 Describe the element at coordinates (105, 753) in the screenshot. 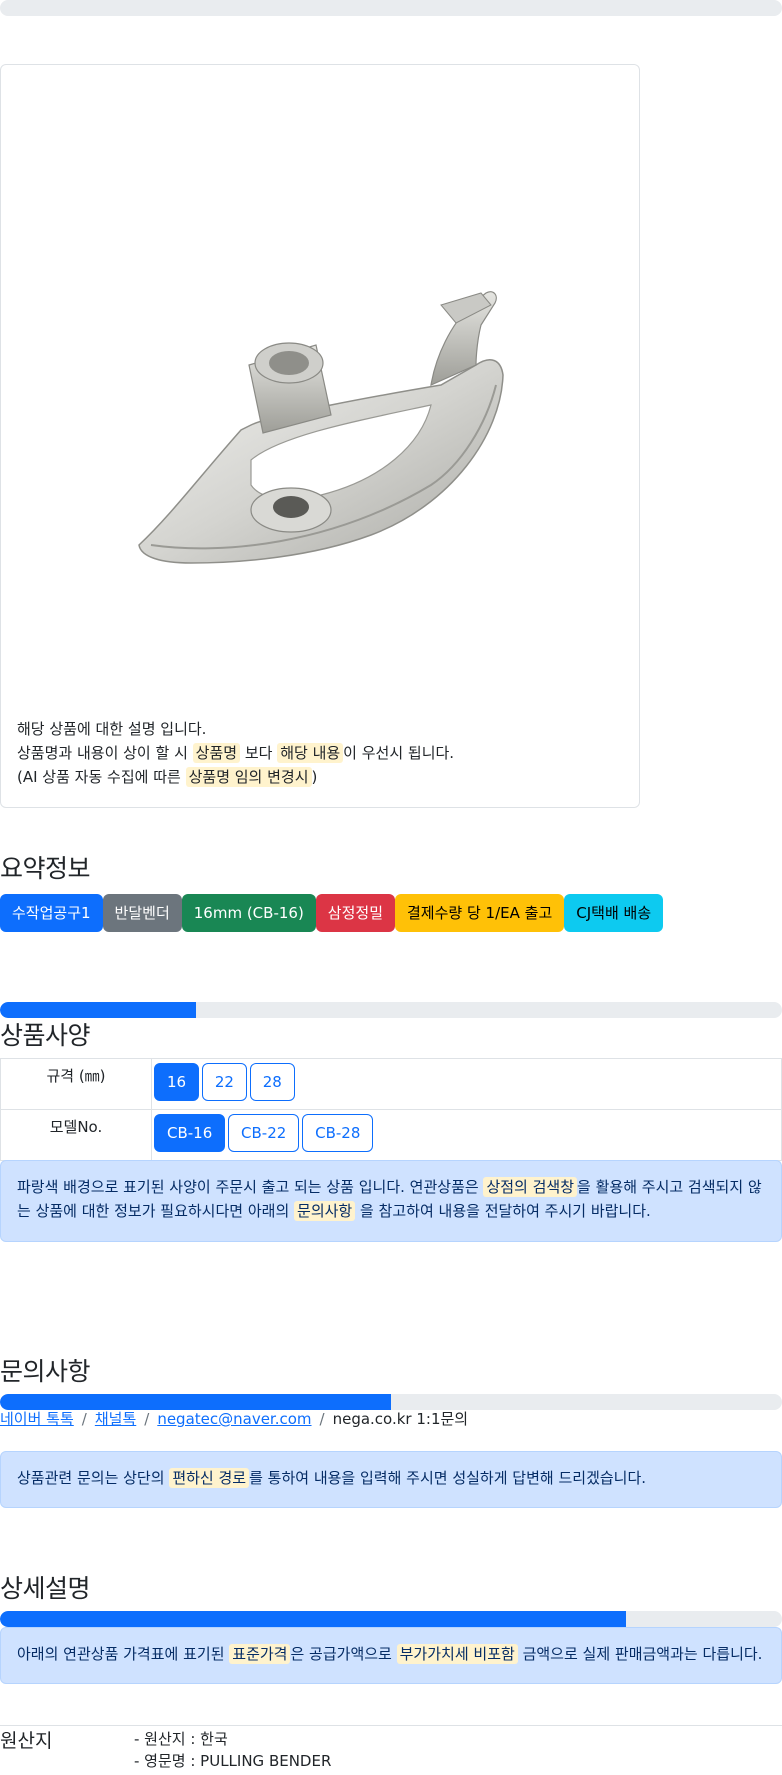

I see `description-text: 상품명과 내용이 상이 할 시` at that location.